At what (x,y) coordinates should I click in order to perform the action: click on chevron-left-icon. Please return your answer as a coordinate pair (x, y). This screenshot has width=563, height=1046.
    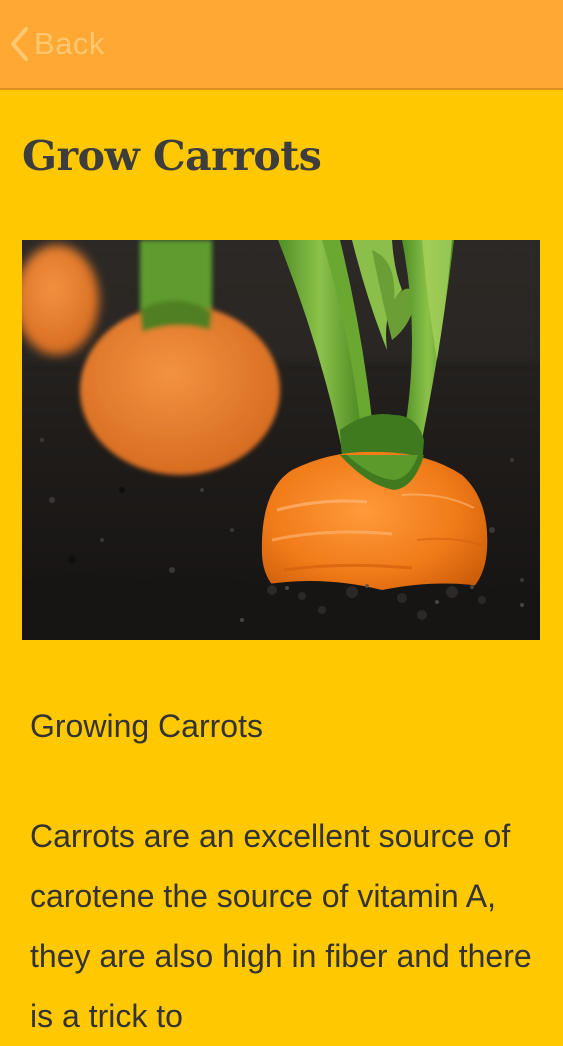
    Looking at the image, I should click on (19, 44).